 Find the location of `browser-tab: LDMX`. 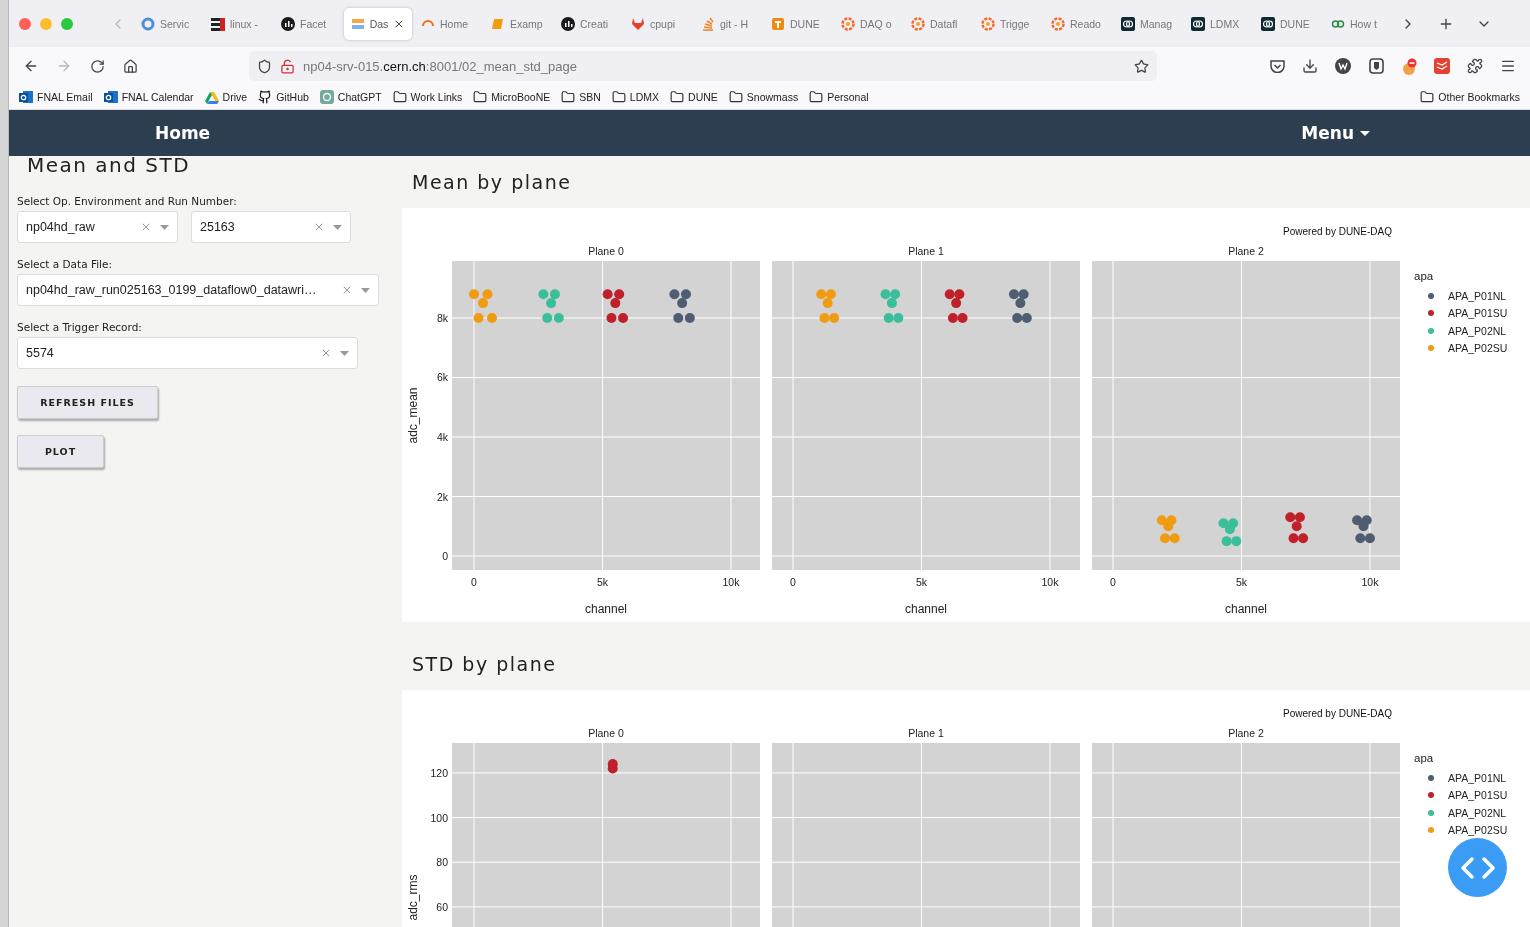

browser-tab: LDMX is located at coordinates (1218, 23).